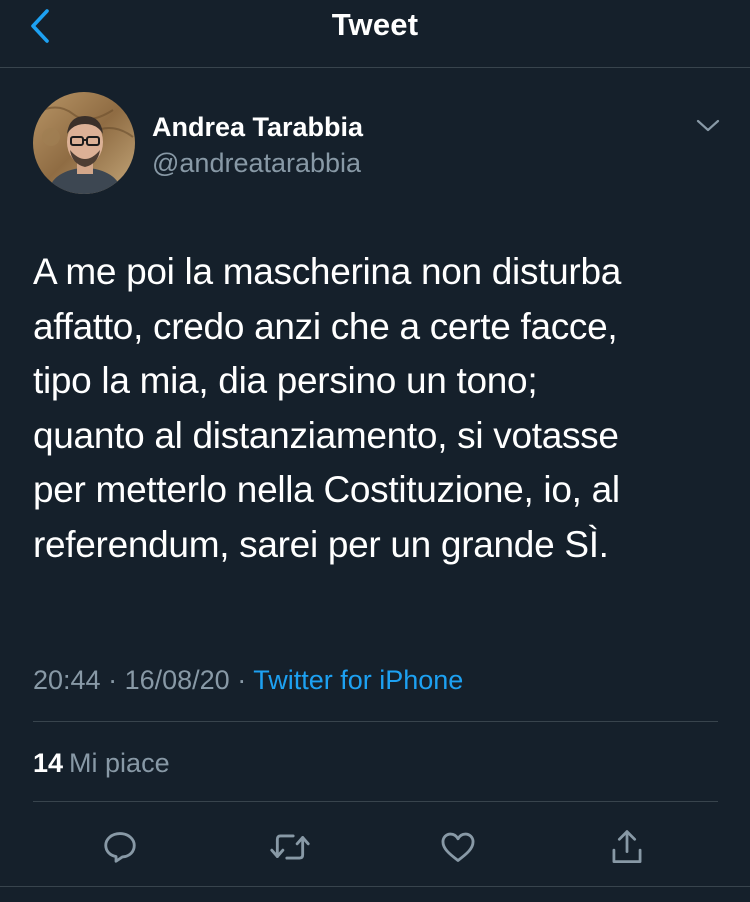  What do you see at coordinates (375, 24) in the screenshot?
I see `page-title: Tweet` at bounding box center [375, 24].